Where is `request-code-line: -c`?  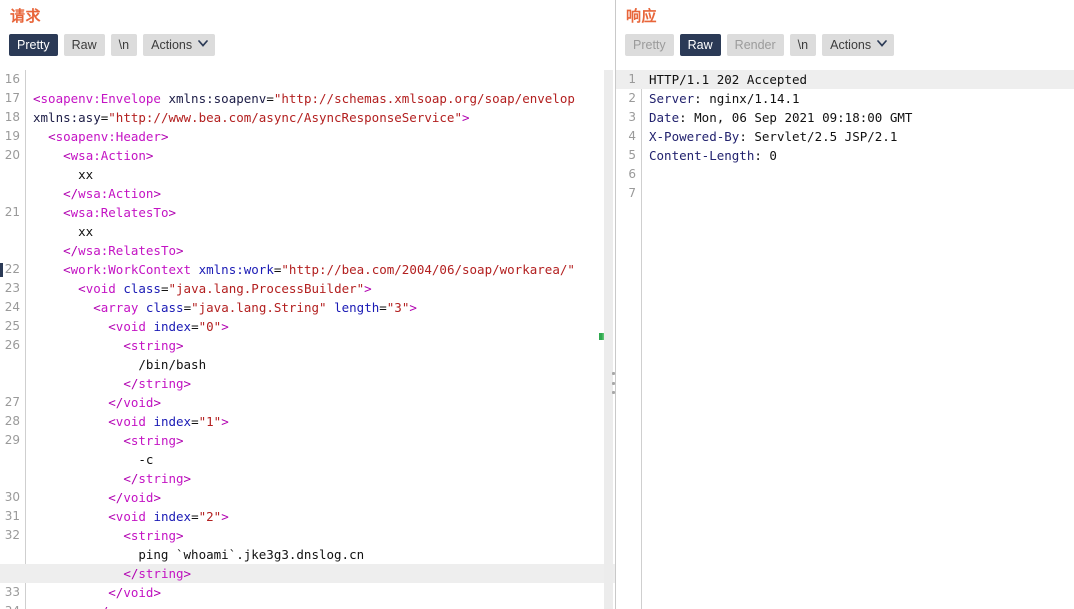 request-code-line: -c is located at coordinates (307, 459).